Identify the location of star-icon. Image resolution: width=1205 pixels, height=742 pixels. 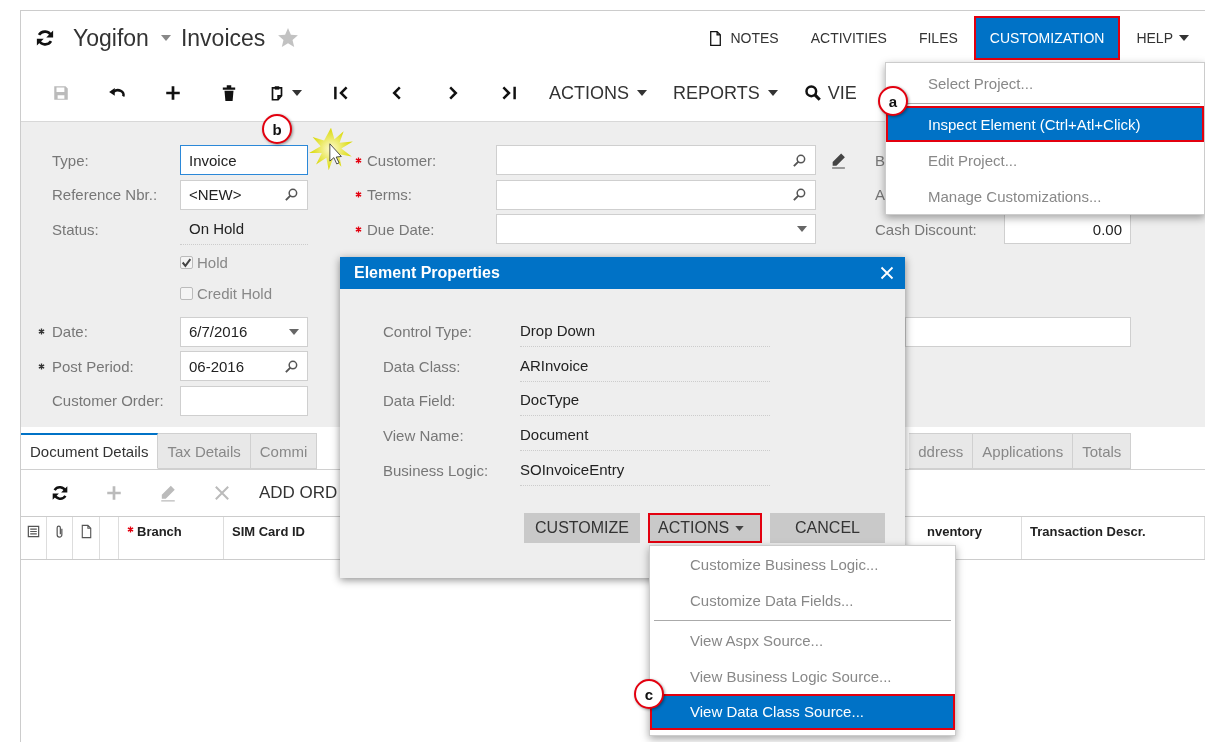
(288, 38).